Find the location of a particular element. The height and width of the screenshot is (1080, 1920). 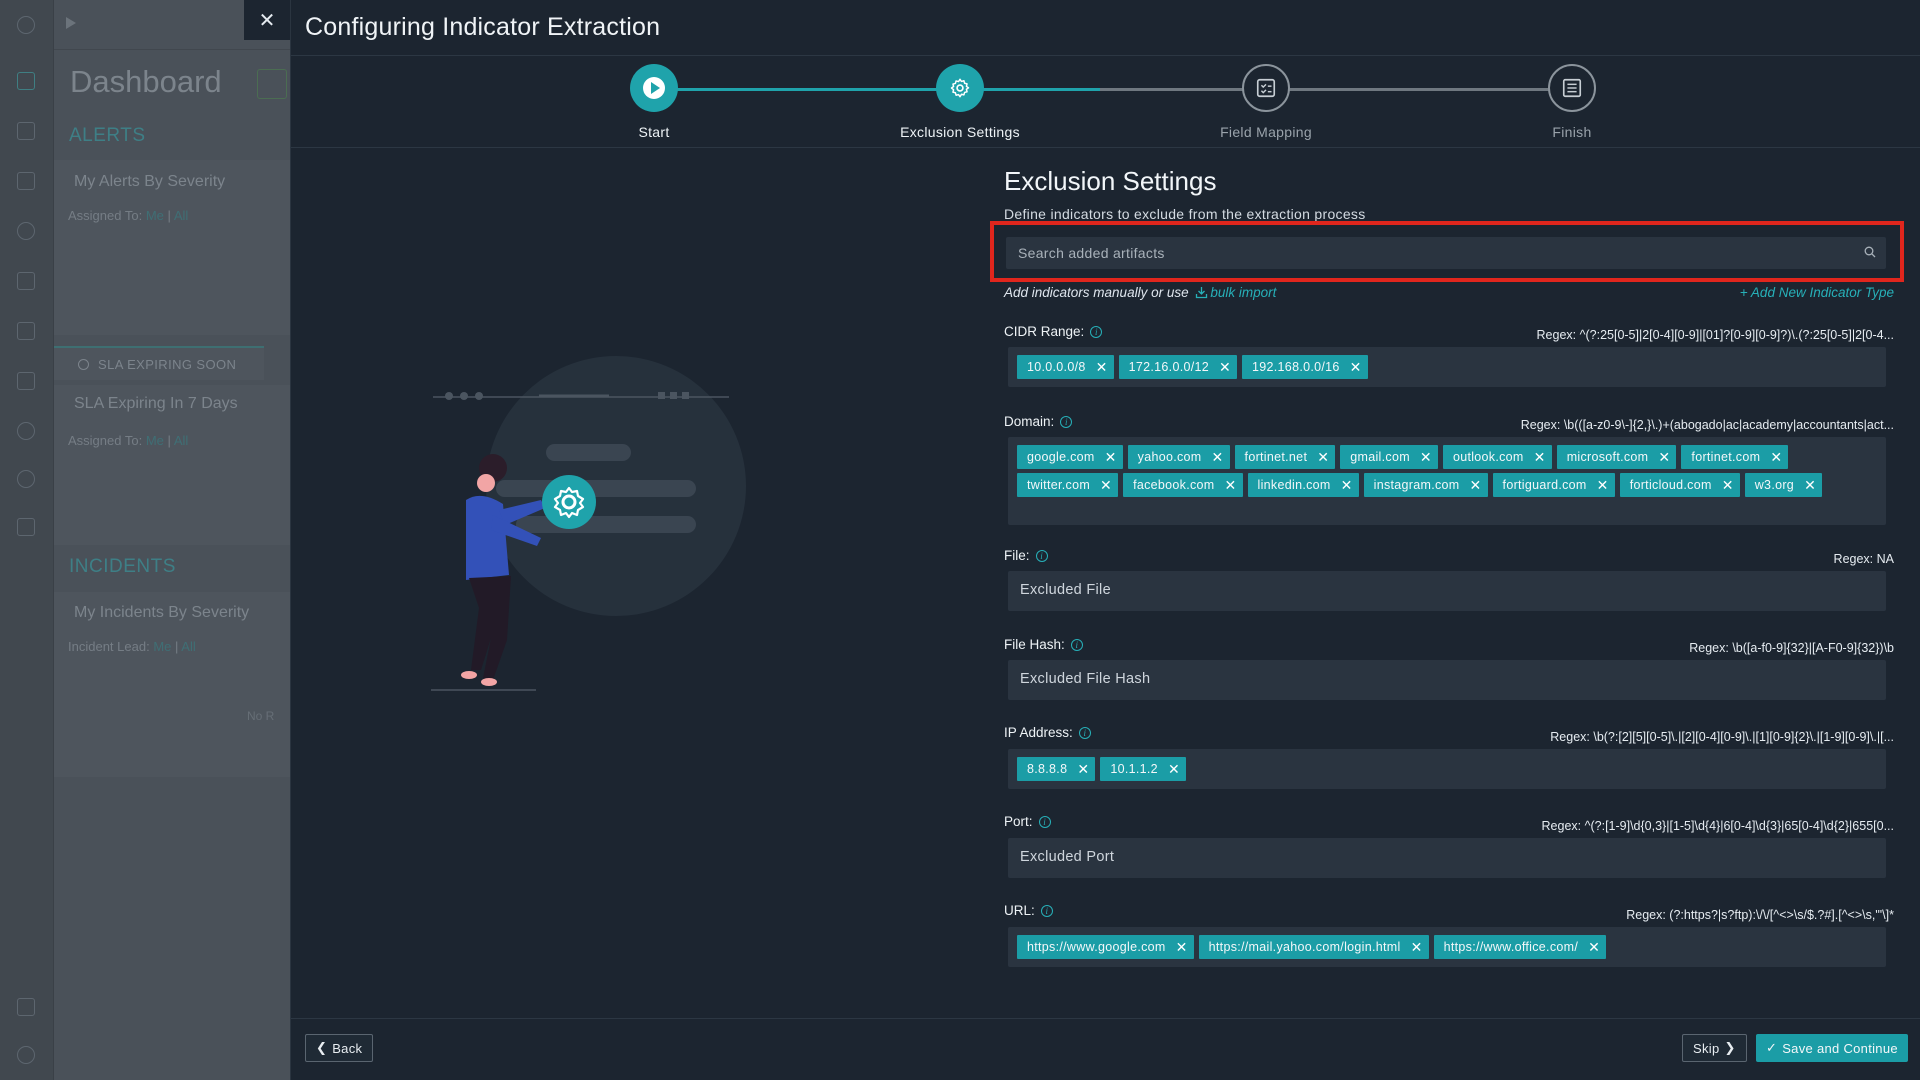

user-nav-icon is located at coordinates (26, 431).